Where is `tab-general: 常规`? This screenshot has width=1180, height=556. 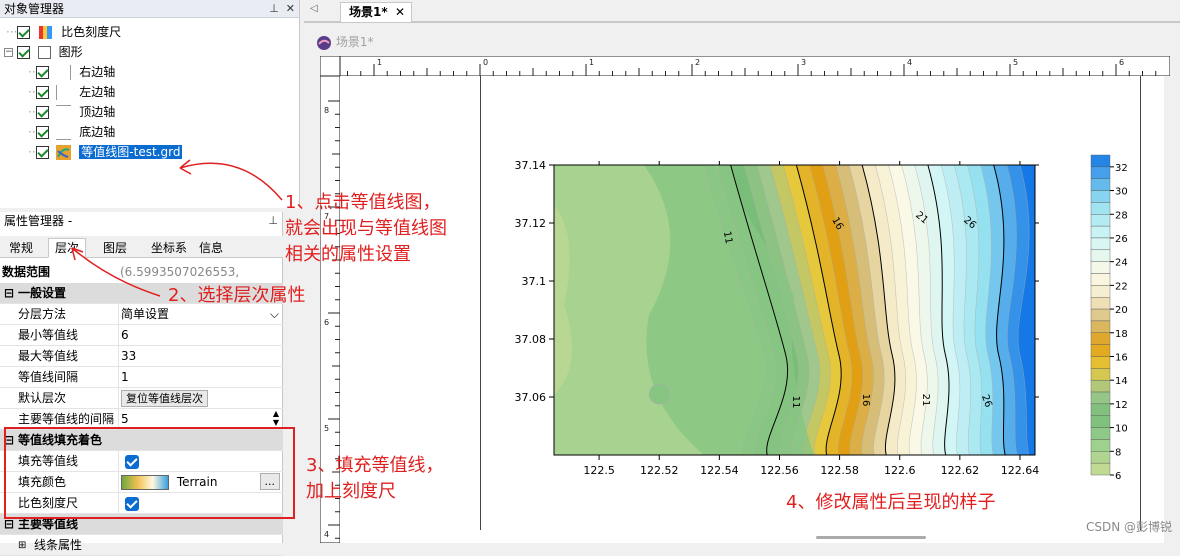
tab-general: 常规 is located at coordinates (21, 248).